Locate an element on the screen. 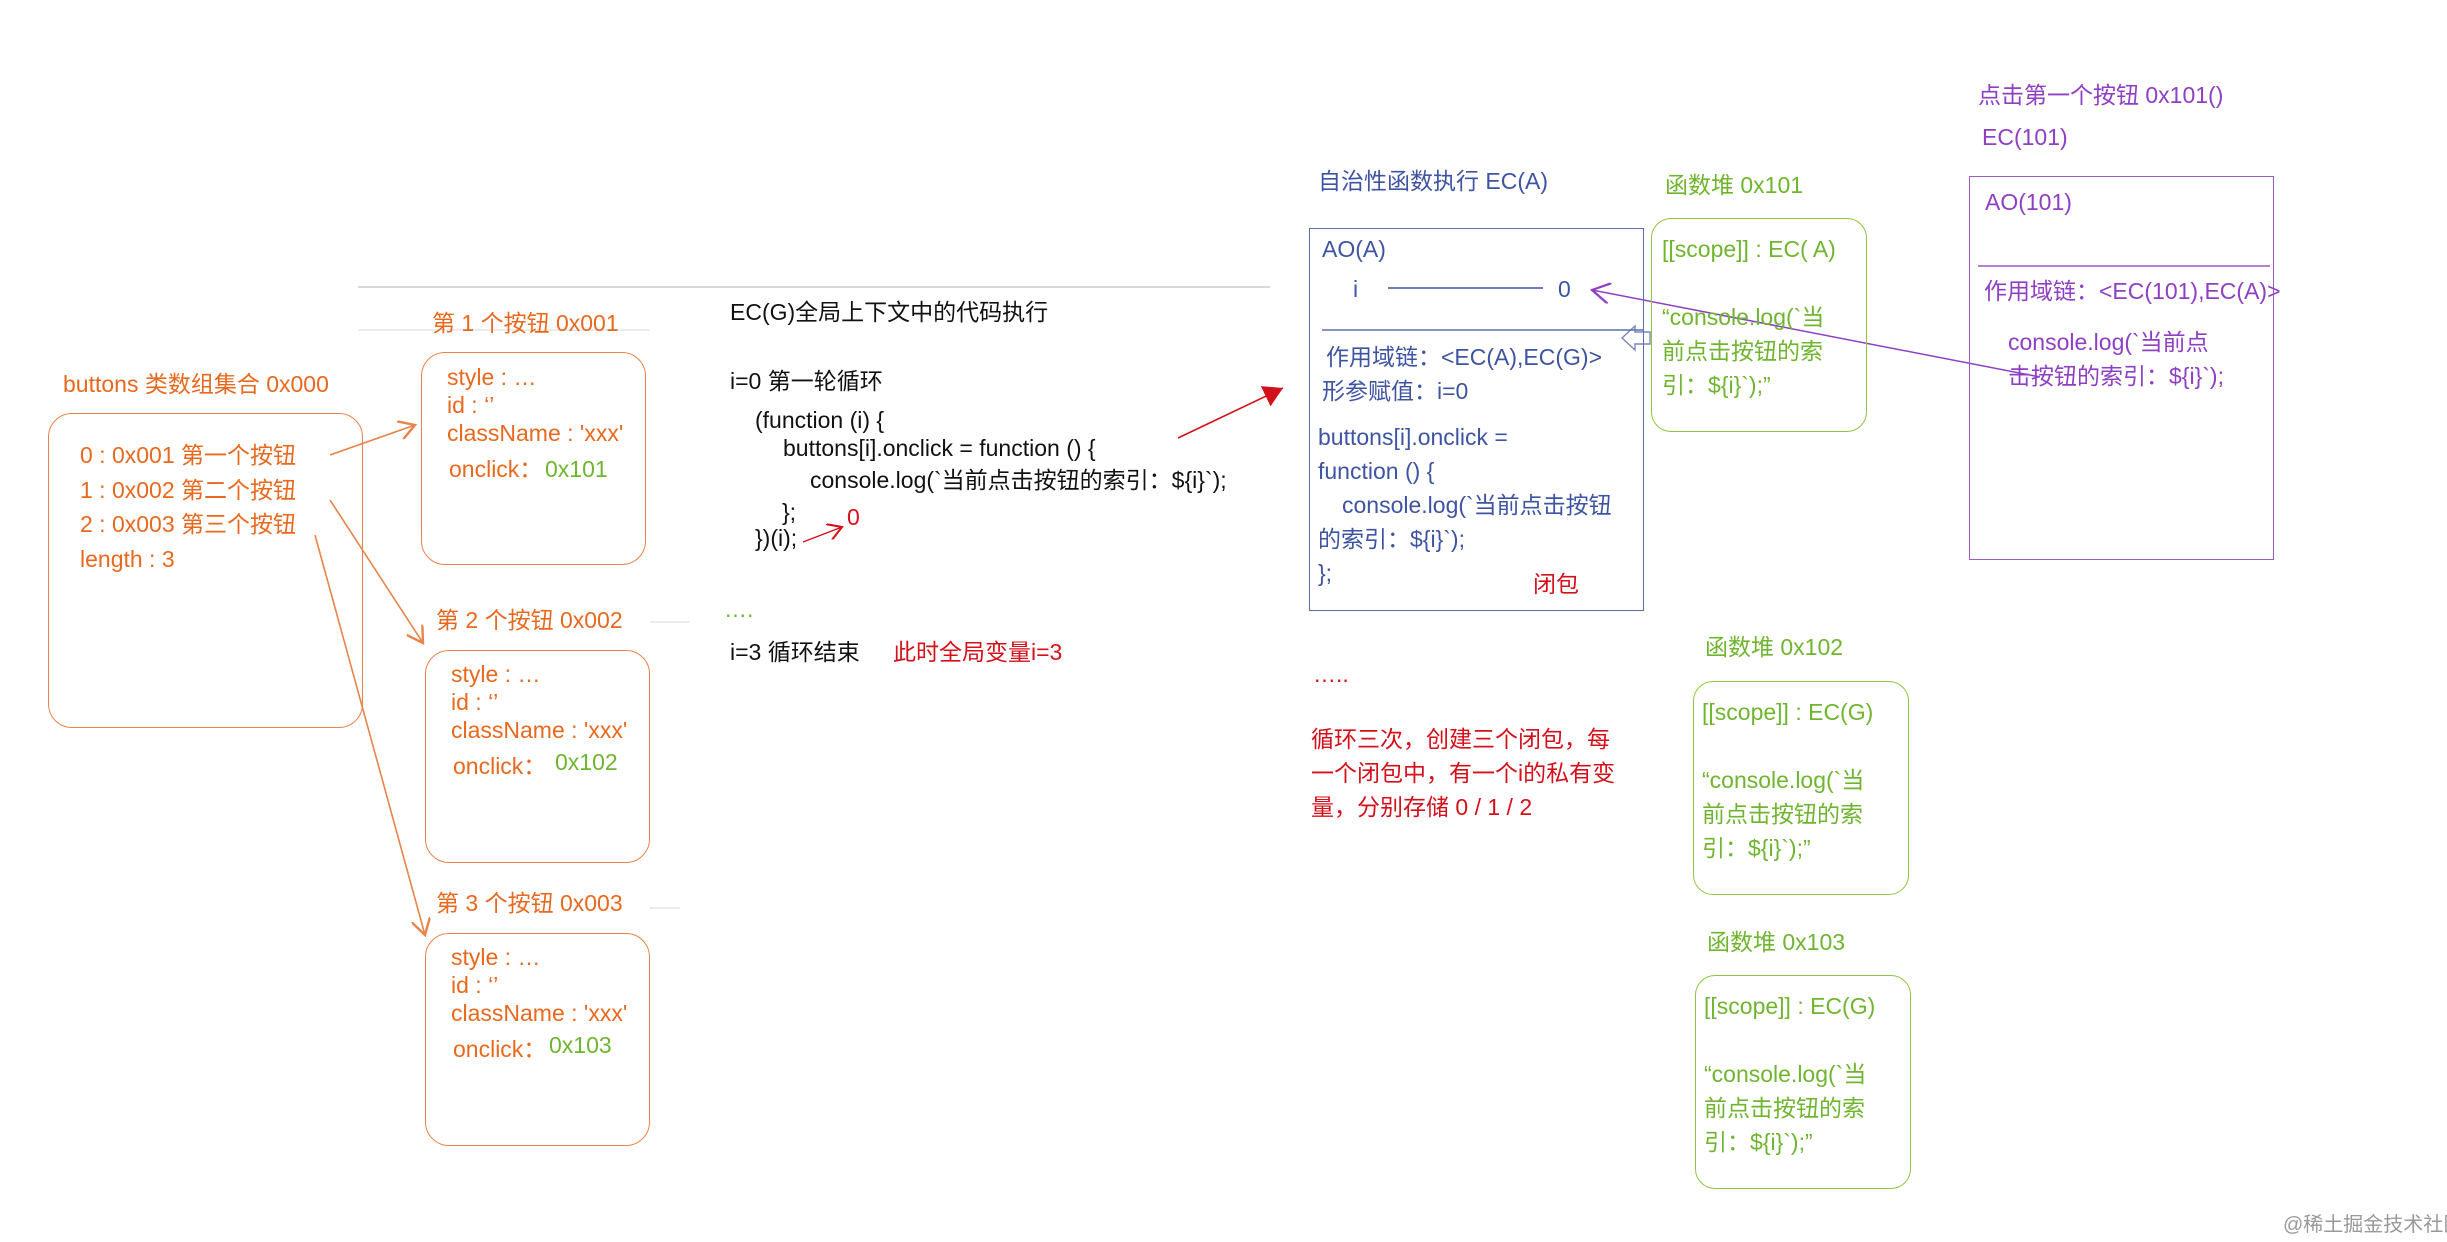 The image size is (2447, 1242). summary-line: 一个闭包中，有一个i的私有变 is located at coordinates (1463, 773).